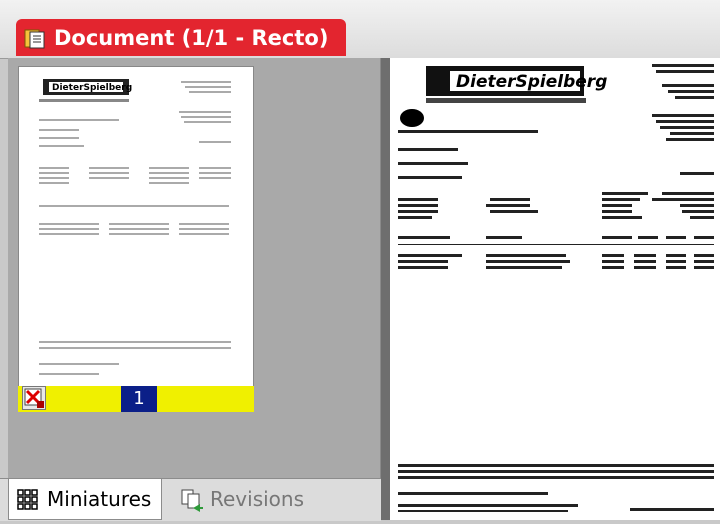  I want to click on thumbnail-status-bar: 1, so click(136, 399).